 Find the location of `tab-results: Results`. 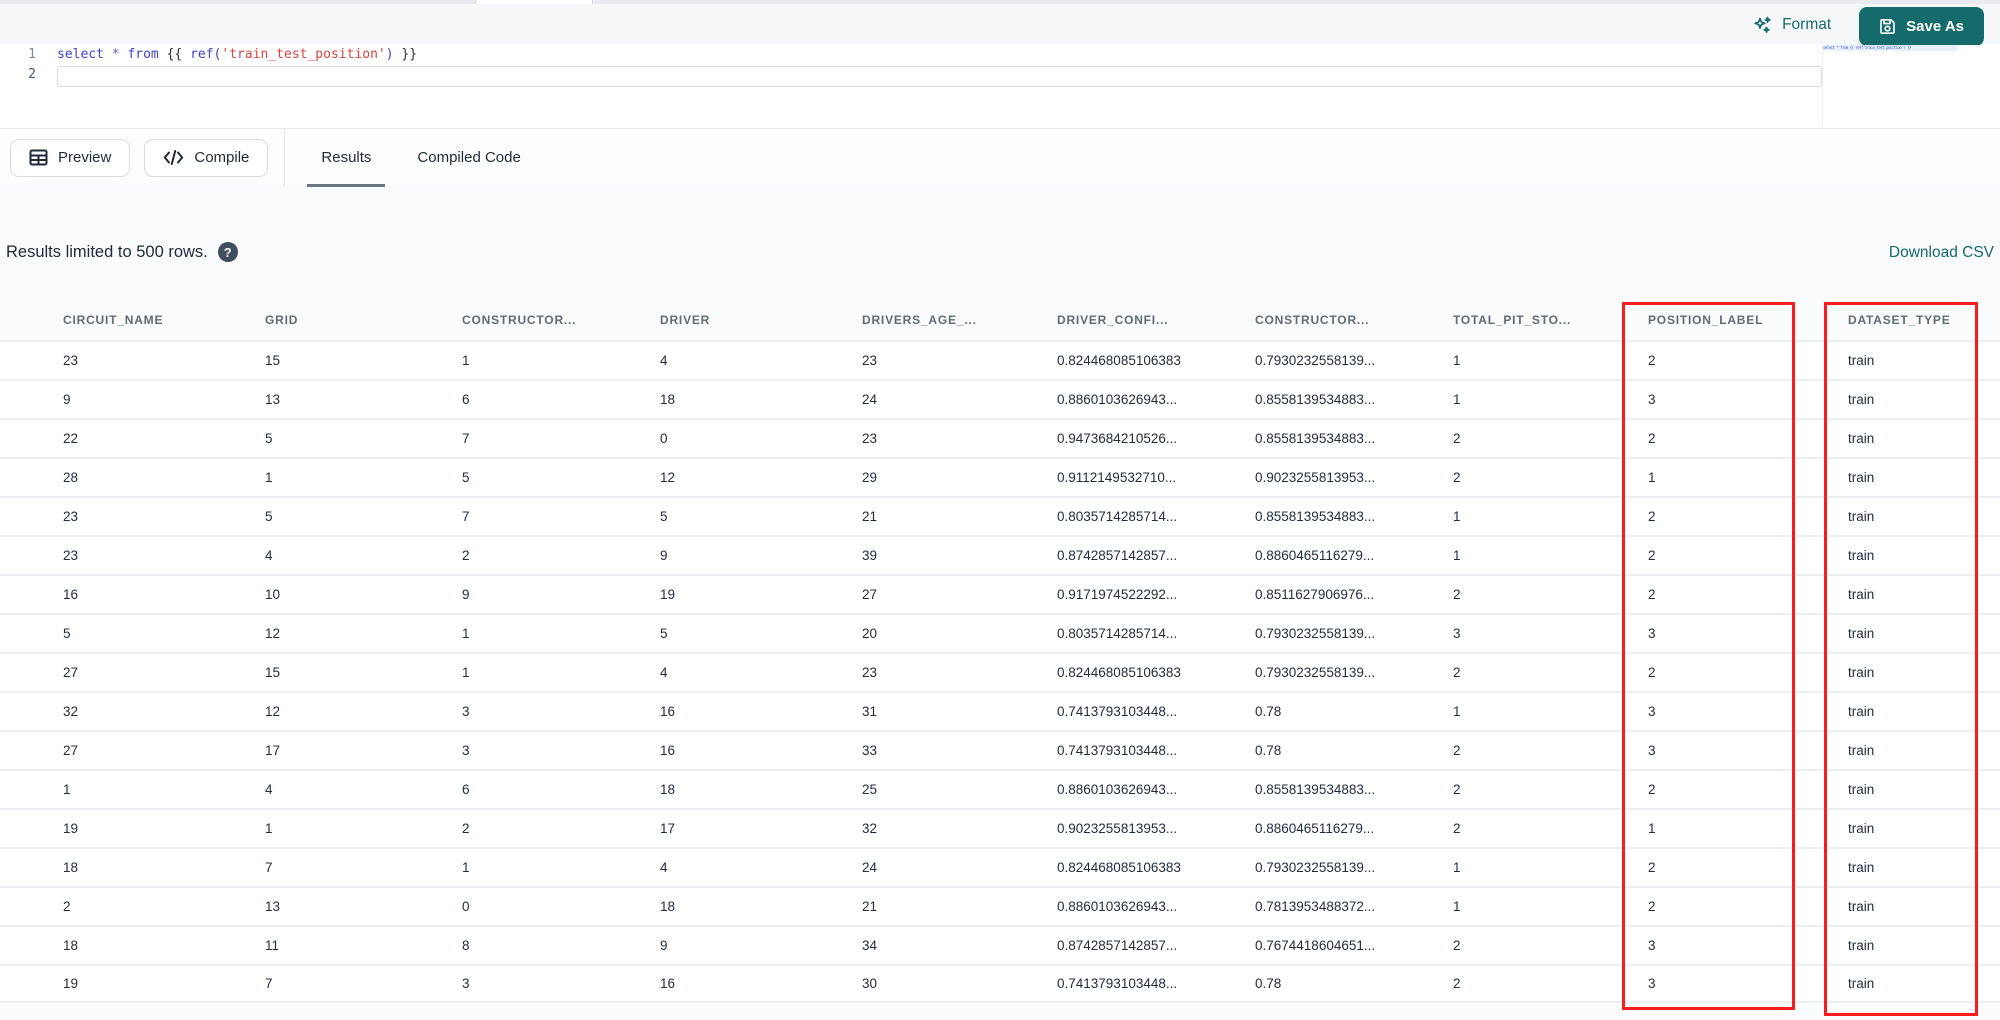

tab-results: Results is located at coordinates (346, 158).